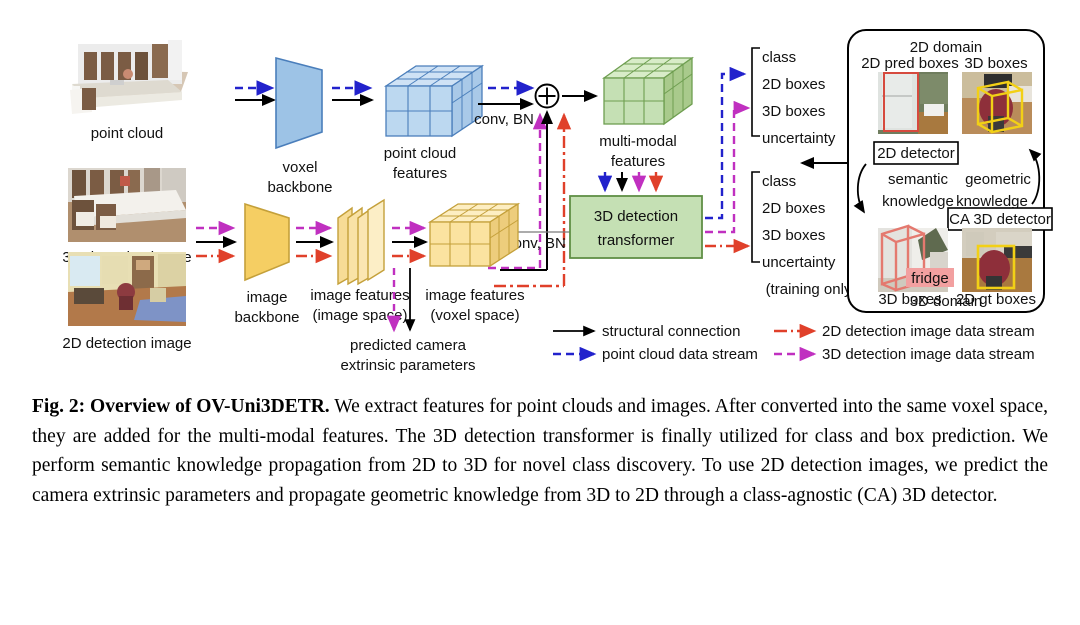 The image size is (1080, 625). I want to click on caption-bold-prefix: Fig. 2: Overview of OV-Uni3DETR., so click(181, 406).